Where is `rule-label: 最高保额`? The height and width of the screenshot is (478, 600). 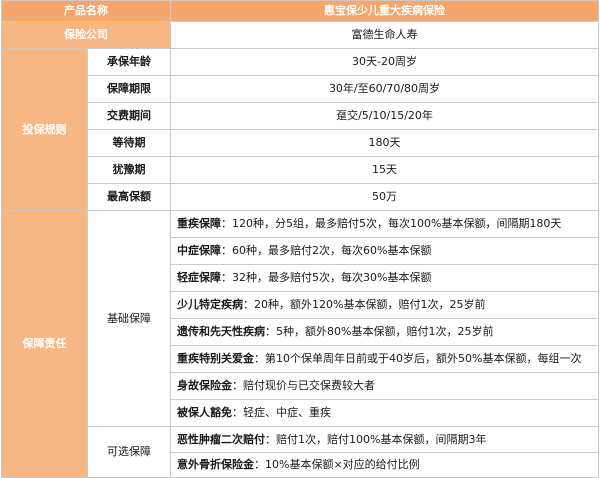 rule-label: 最高保额 is located at coordinates (129, 197).